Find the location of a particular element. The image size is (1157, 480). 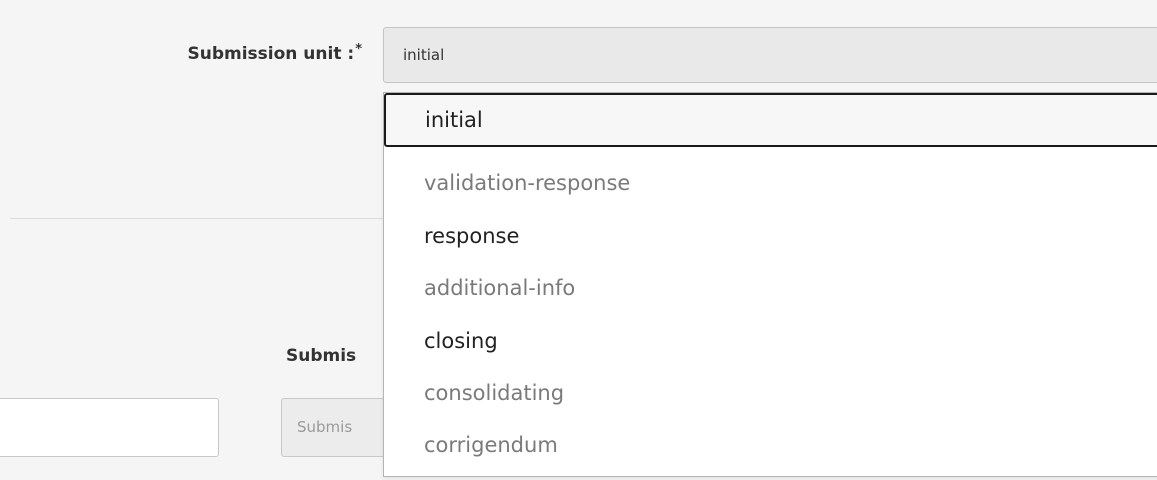

dropdown-option-closing: closing is located at coordinates (770, 341).